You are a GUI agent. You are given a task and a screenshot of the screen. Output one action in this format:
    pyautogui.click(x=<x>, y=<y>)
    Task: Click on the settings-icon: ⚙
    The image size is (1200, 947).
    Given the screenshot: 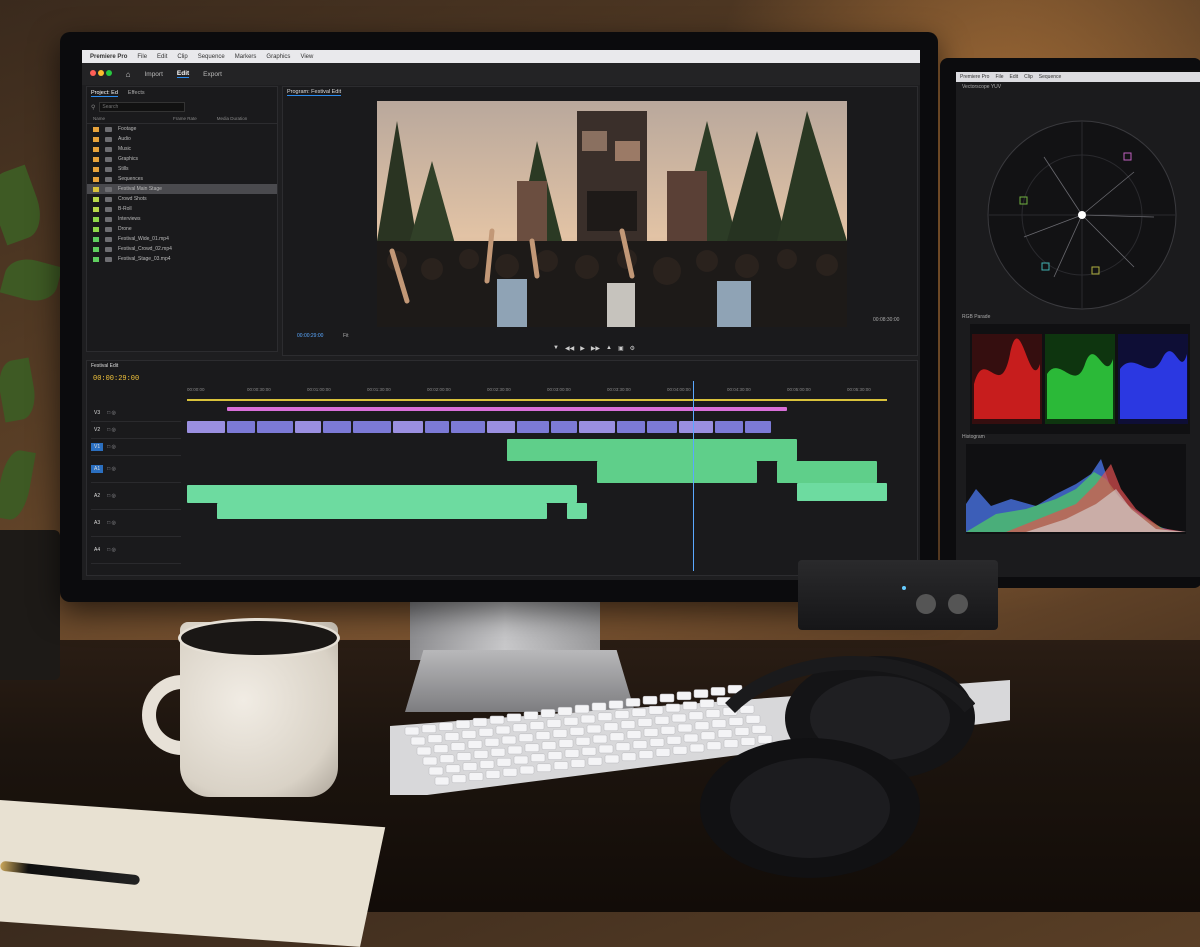 What is the action you would take?
    pyautogui.click(x=632, y=348)
    